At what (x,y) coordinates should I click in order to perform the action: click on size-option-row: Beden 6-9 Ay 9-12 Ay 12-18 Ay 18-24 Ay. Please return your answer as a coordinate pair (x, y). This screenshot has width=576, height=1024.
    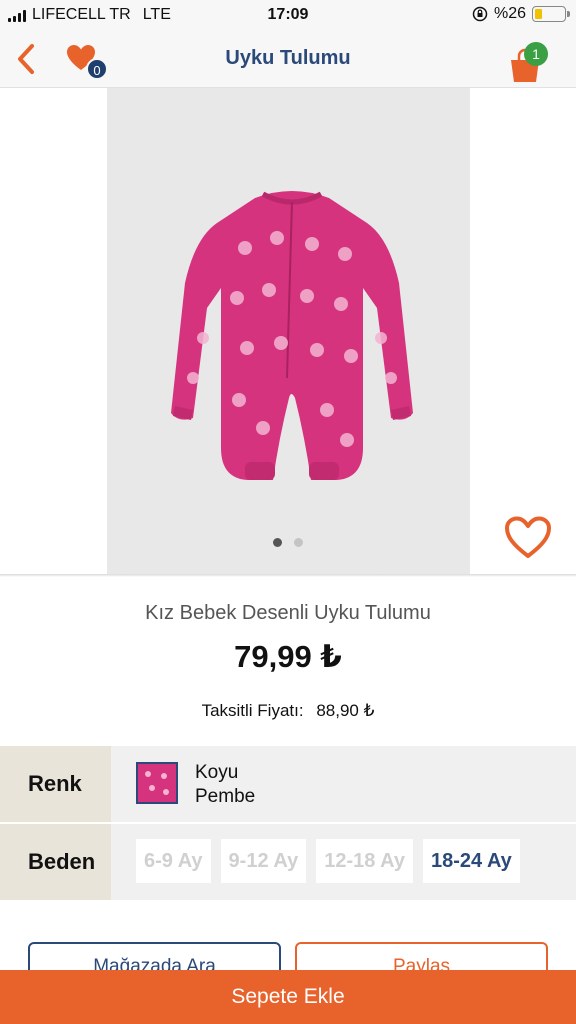
    Looking at the image, I should click on (288, 862).